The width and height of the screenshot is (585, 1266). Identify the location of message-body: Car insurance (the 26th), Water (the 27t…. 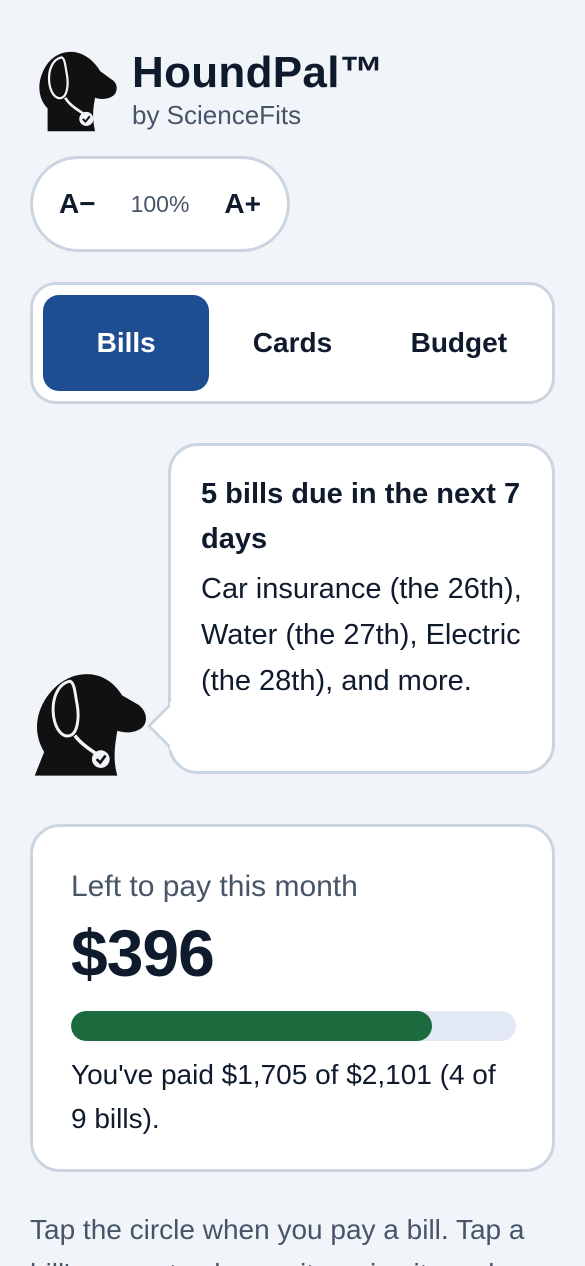
(361, 635).